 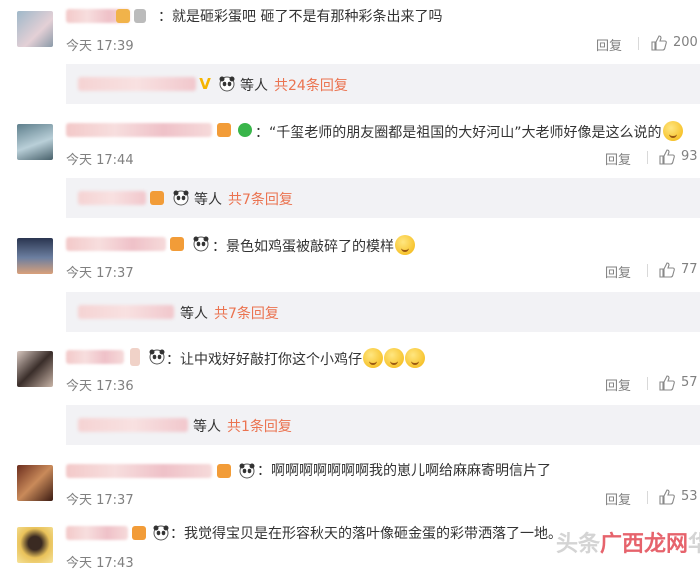 I want to click on comment-text: ：景色如鸡蛋被敲碎了的模样, so click(x=313, y=245).